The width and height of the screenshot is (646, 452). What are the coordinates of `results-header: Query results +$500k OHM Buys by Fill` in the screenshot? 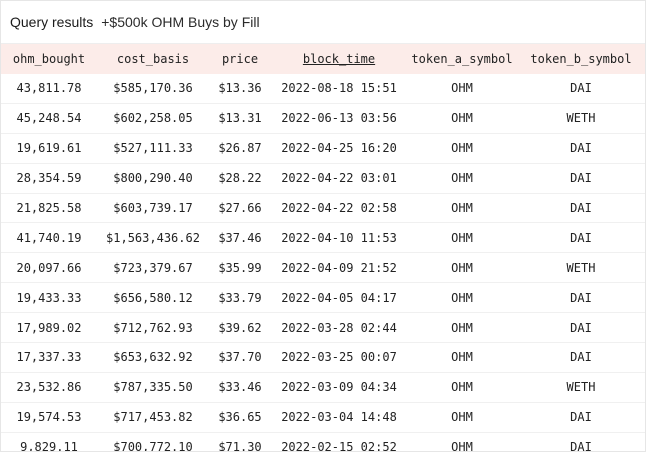 It's located at (323, 22).